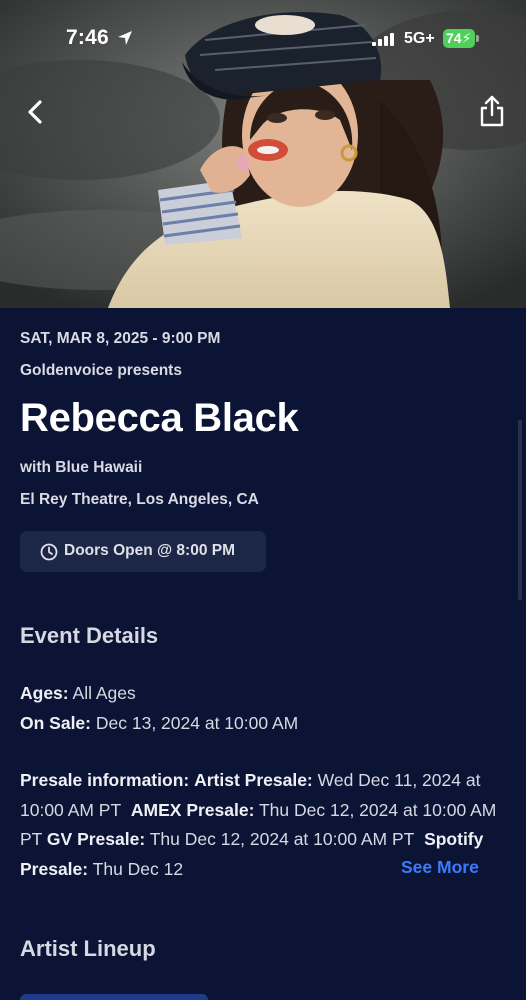  I want to click on artist-lineup-card, so click(114, 997).